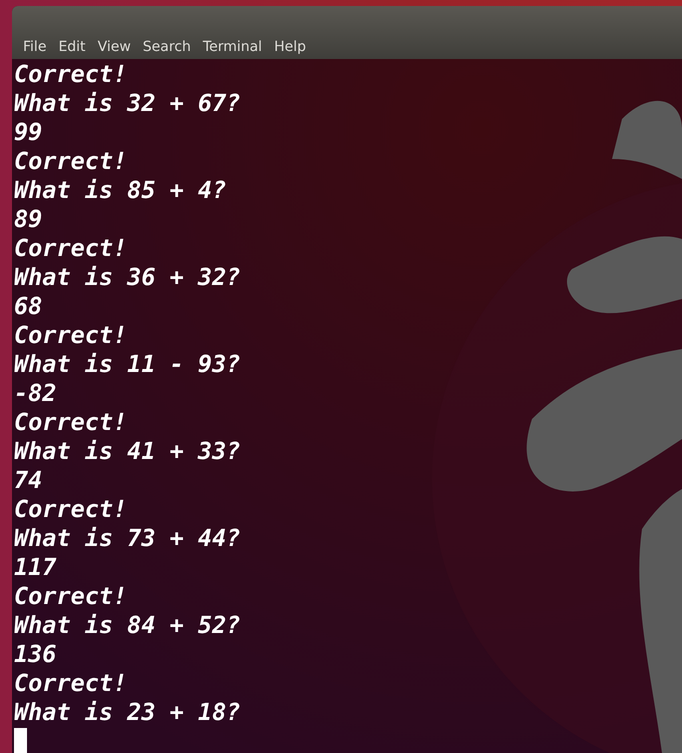 This screenshot has height=753, width=682. What do you see at coordinates (127, 364) in the screenshot?
I see `terminal-line: What is 11 - 93?` at bounding box center [127, 364].